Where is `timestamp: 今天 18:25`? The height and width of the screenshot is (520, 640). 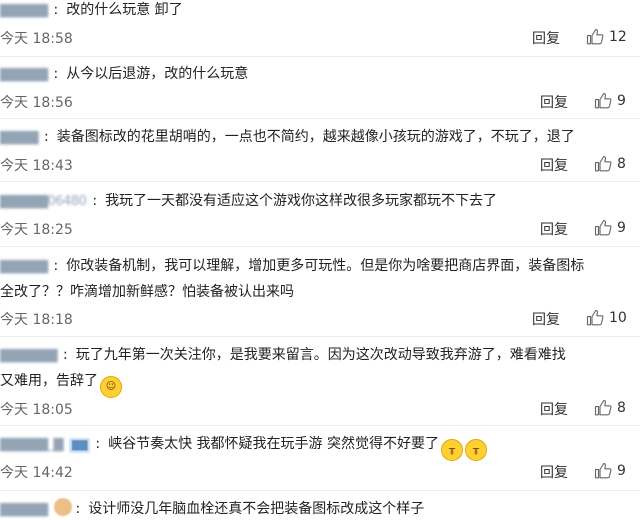
timestamp: 今天 18:25 is located at coordinates (36, 230).